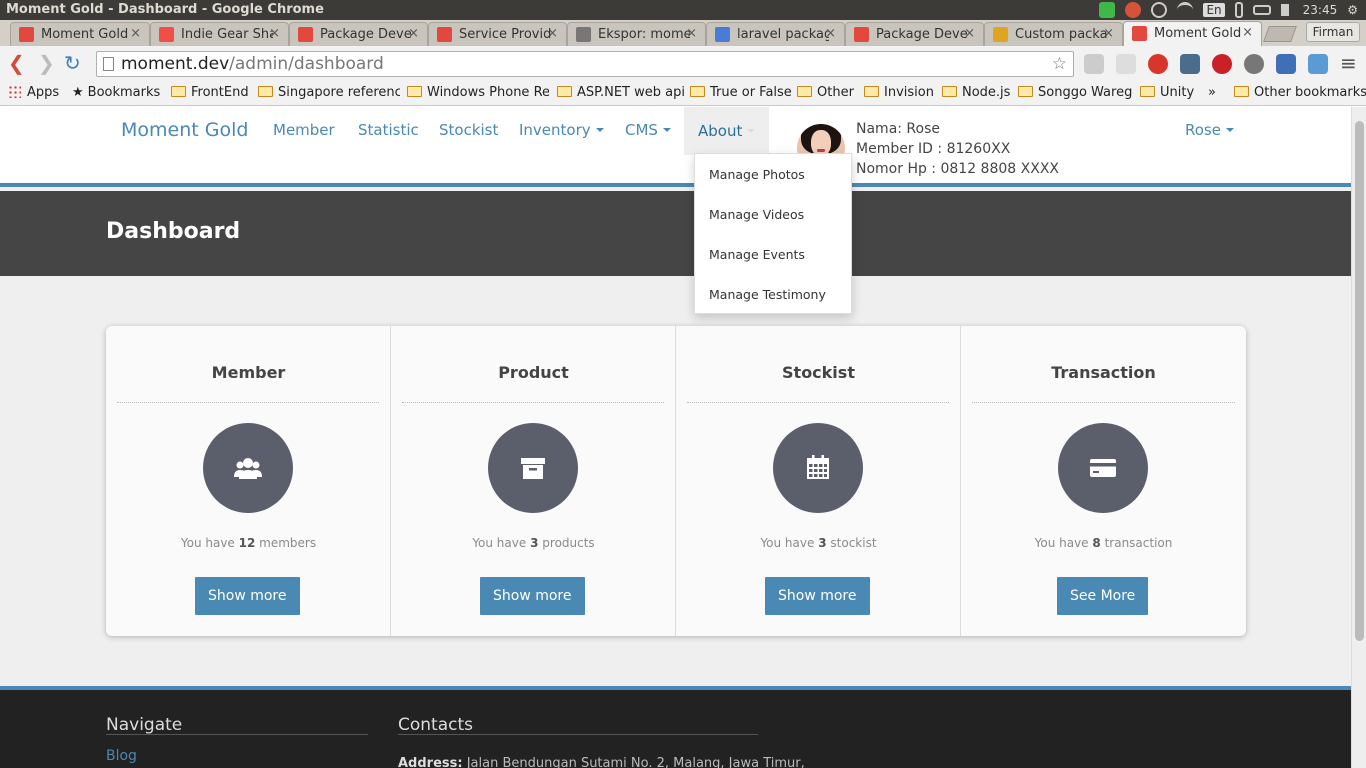 The height and width of the screenshot is (768, 1366). What do you see at coordinates (666, 130) in the screenshot?
I see `caret-down-icon` at bounding box center [666, 130].